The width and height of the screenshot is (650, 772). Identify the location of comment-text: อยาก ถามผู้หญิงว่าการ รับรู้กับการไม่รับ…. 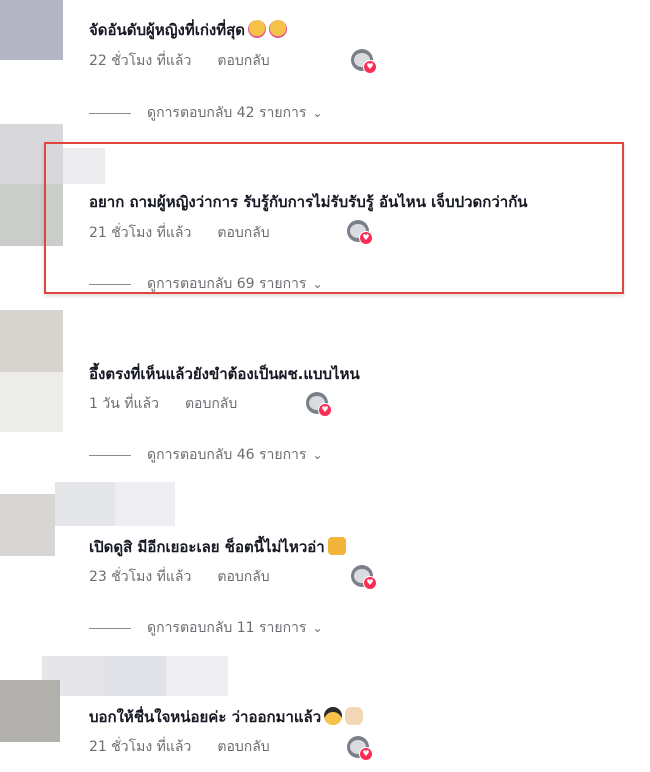
(308, 202).